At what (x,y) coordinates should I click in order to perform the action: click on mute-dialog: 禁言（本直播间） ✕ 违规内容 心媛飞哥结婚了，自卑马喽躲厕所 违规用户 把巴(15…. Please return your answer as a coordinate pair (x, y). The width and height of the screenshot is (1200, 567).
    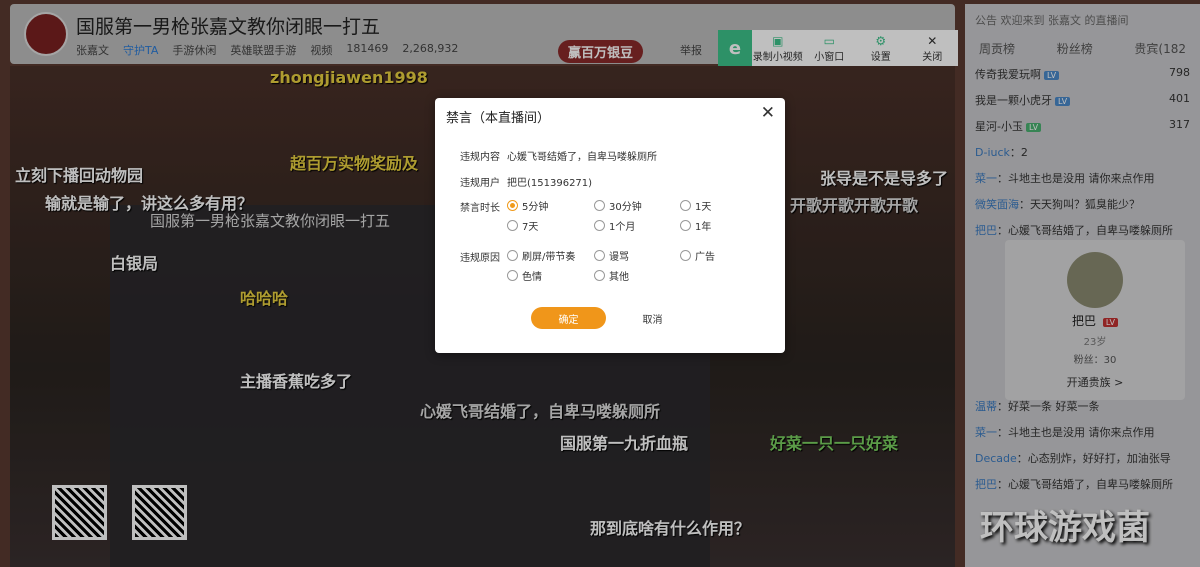
    Looking at the image, I should click on (610, 225).